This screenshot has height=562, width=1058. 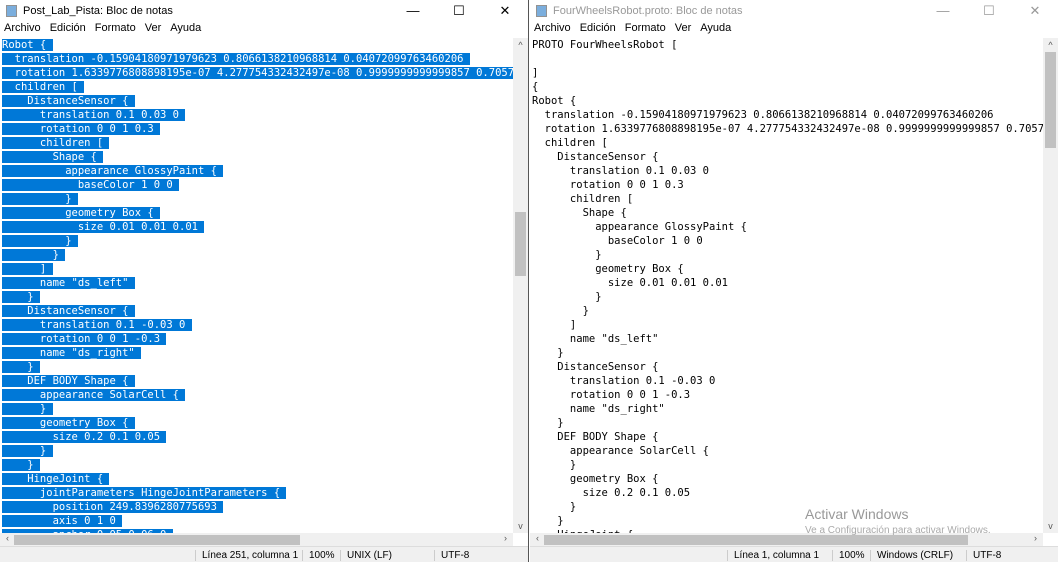 I want to click on window-title: Post_Lab_Pista: Bloc de notas, so click(x=98, y=11).